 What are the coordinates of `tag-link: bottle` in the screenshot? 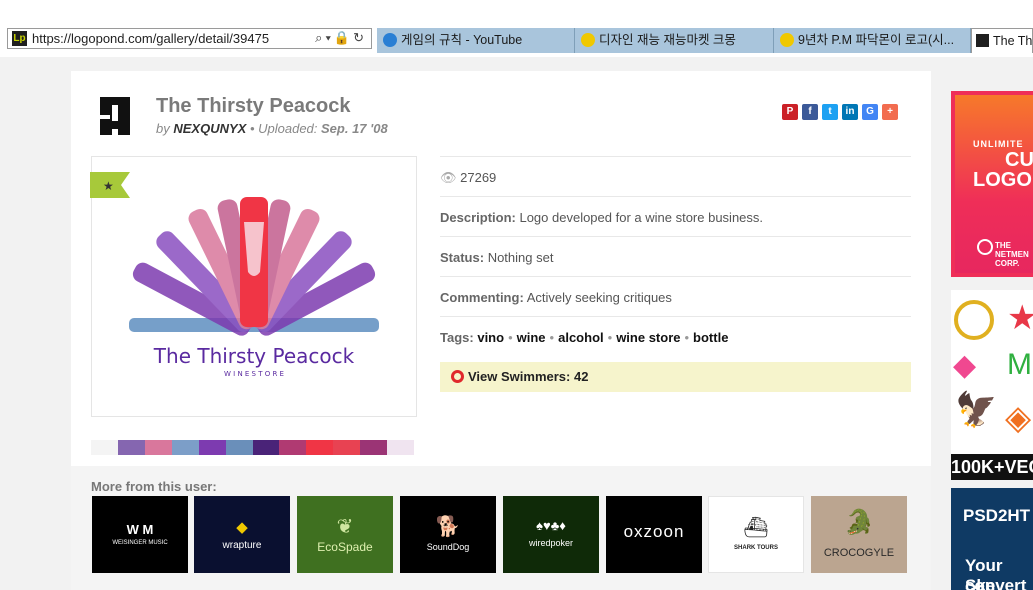 It's located at (710, 337).